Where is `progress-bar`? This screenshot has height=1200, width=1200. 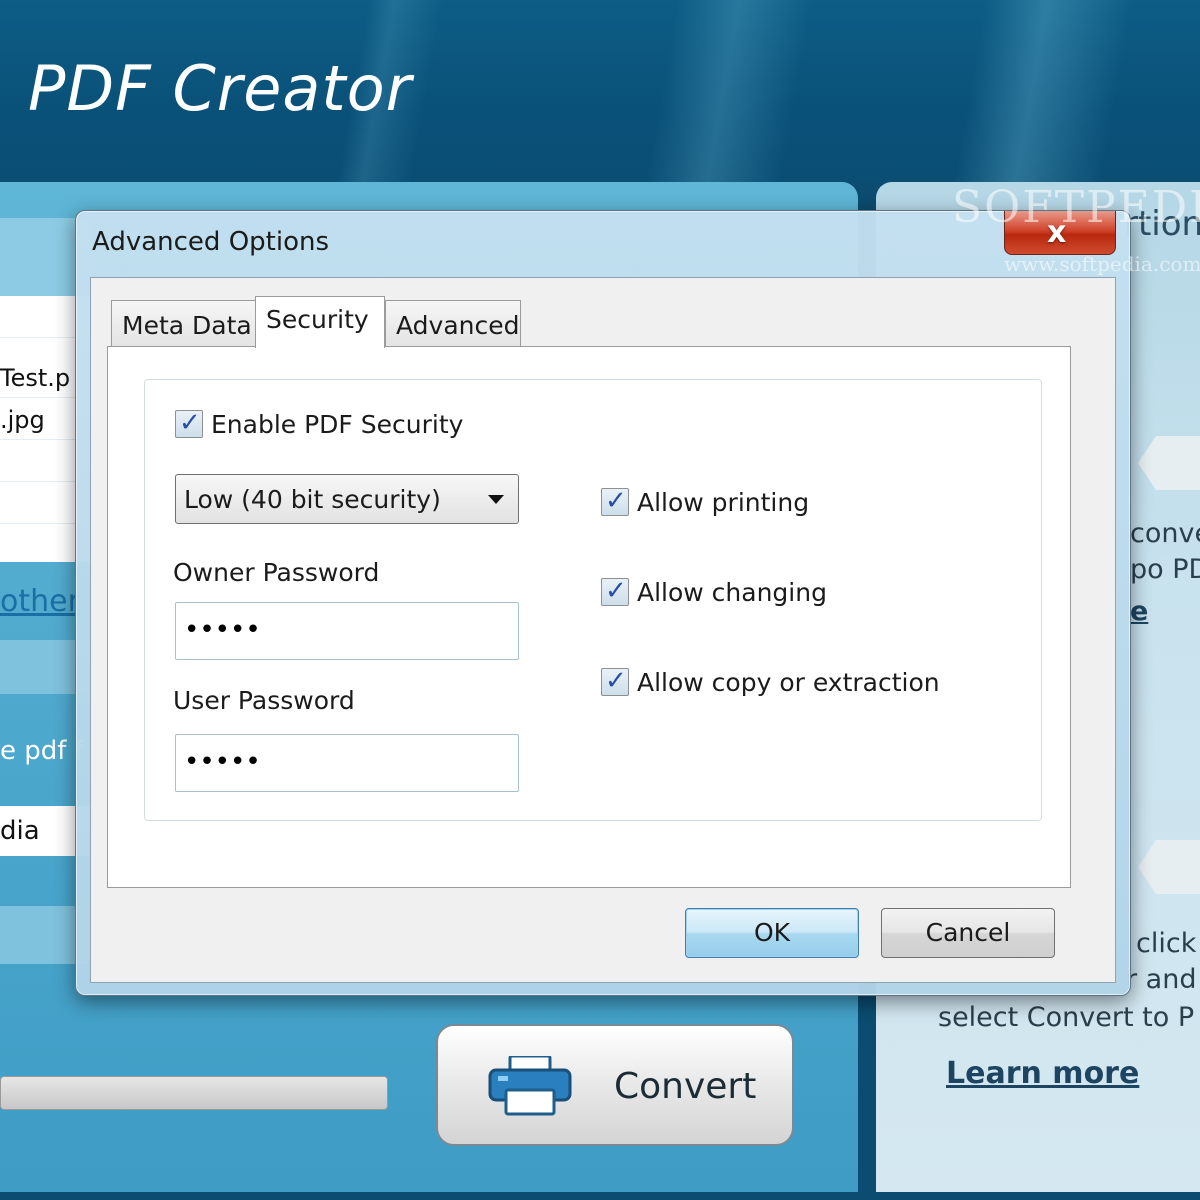
progress-bar is located at coordinates (194, 1093).